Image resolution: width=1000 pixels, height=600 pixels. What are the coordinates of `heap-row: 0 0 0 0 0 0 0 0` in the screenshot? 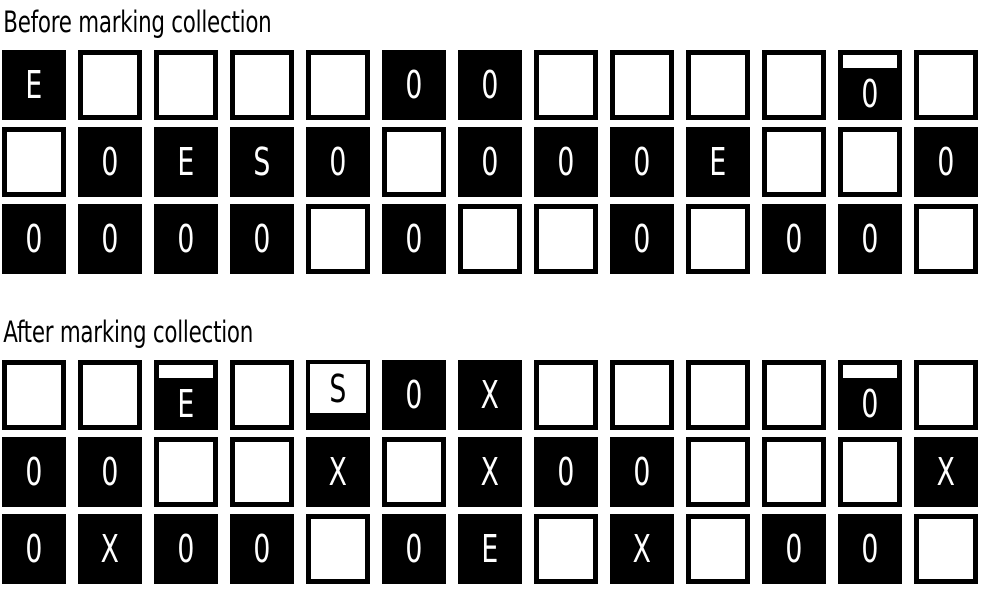 It's located at (501, 239).